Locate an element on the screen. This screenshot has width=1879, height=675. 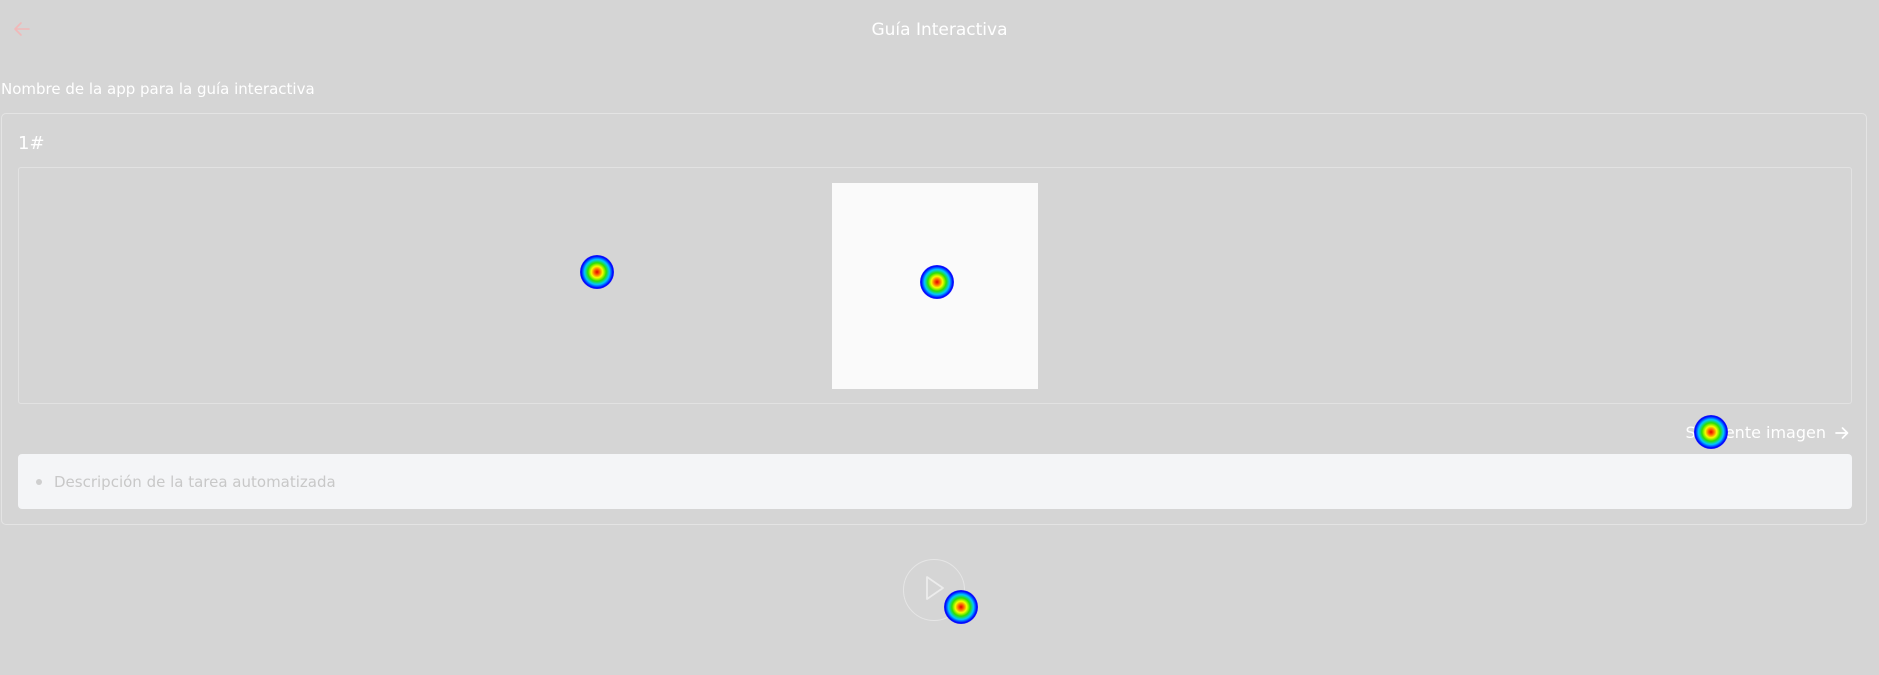
play-button is located at coordinates (934, 590).